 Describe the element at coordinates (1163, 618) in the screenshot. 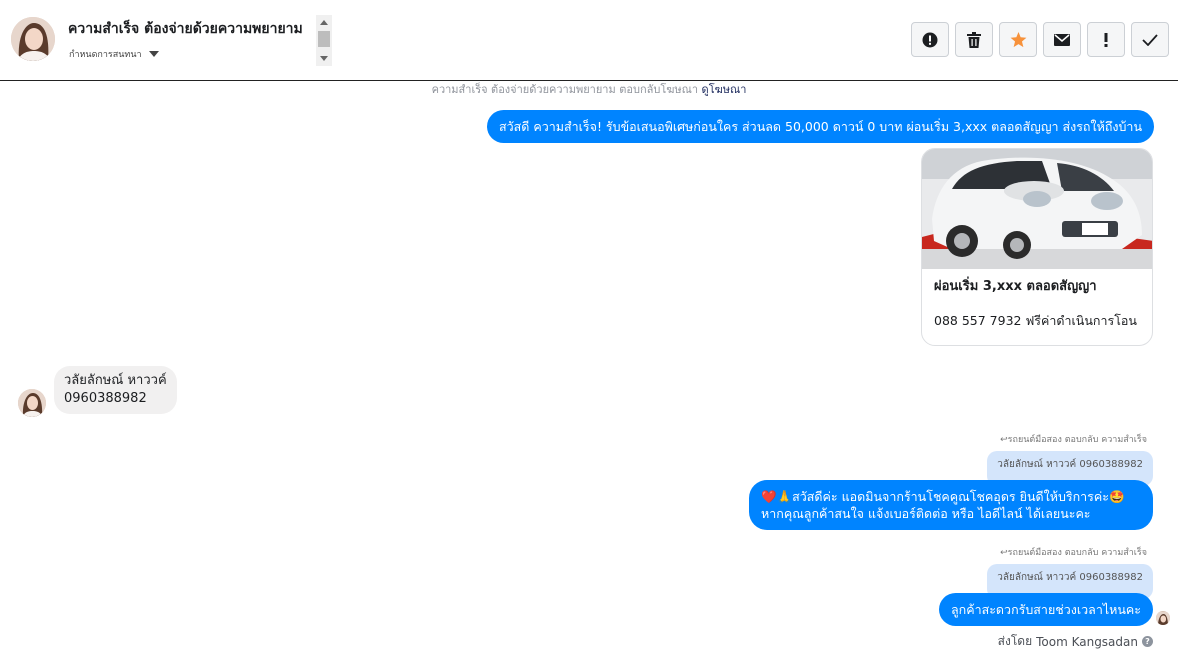

I see `seen-avatar` at that location.